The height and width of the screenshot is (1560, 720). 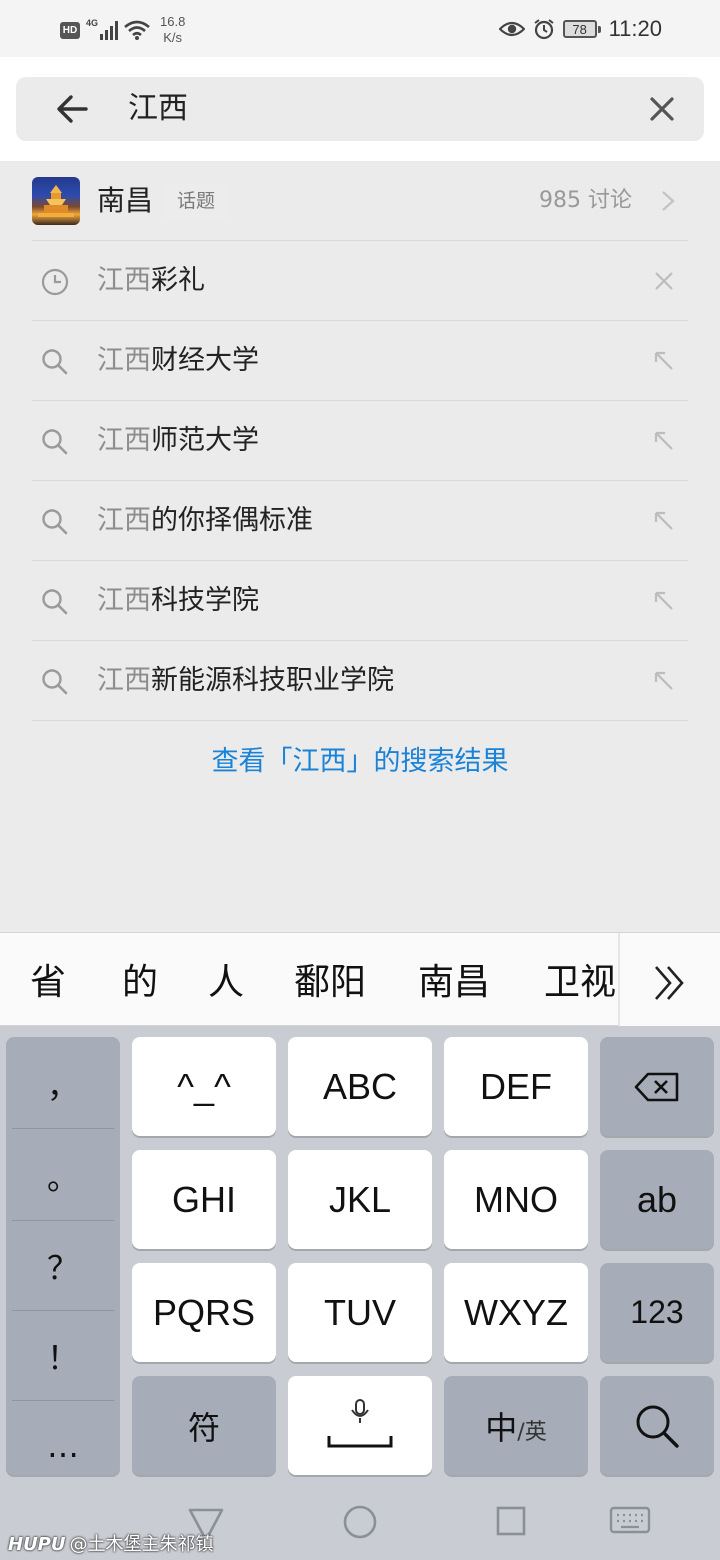 What do you see at coordinates (63, 1356) in the screenshot?
I see `punct-key-exclamation: ！` at bounding box center [63, 1356].